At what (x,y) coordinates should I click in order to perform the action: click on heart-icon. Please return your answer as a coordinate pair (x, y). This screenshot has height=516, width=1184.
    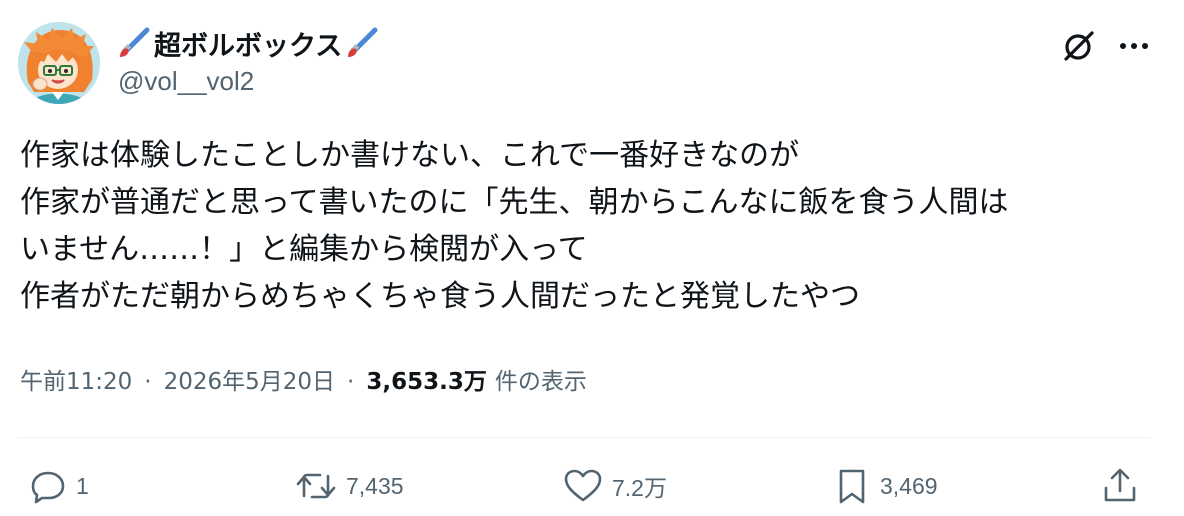
    Looking at the image, I should click on (583, 485).